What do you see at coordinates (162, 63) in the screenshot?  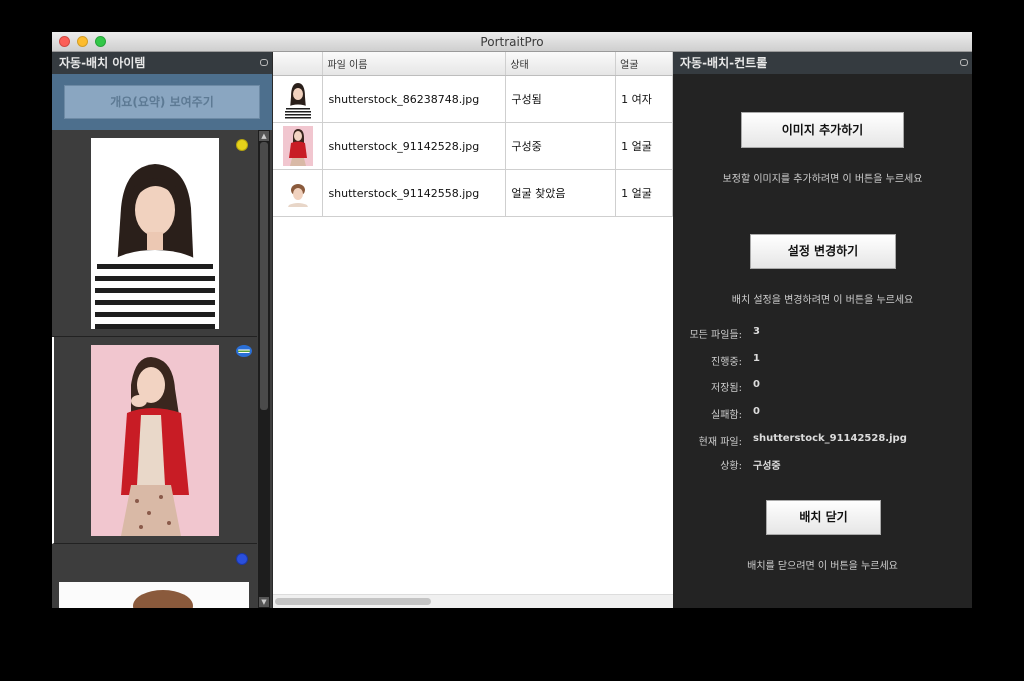 I see `batch-items-header: 자동-배치 아이템` at bounding box center [162, 63].